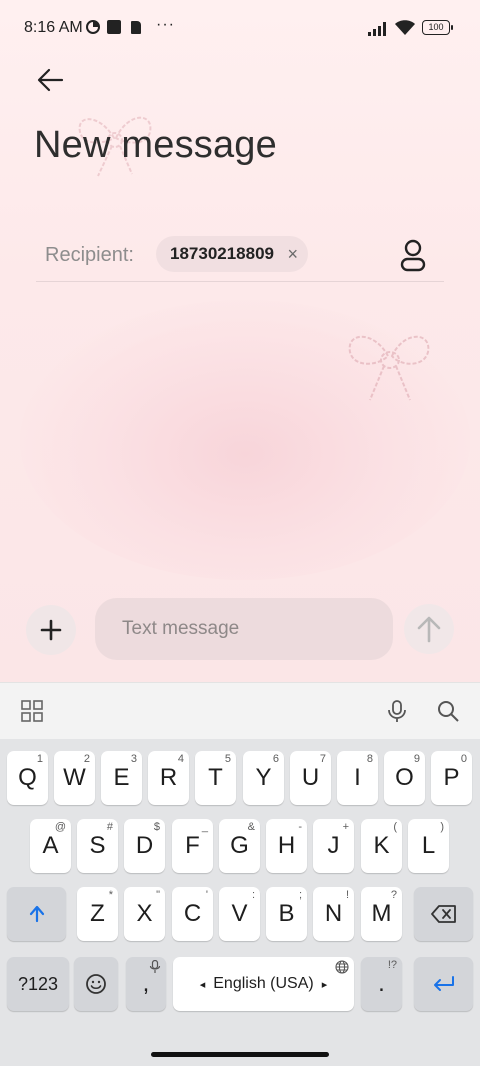 The height and width of the screenshot is (1066, 480). I want to click on key-g: G &, so click(239, 846).